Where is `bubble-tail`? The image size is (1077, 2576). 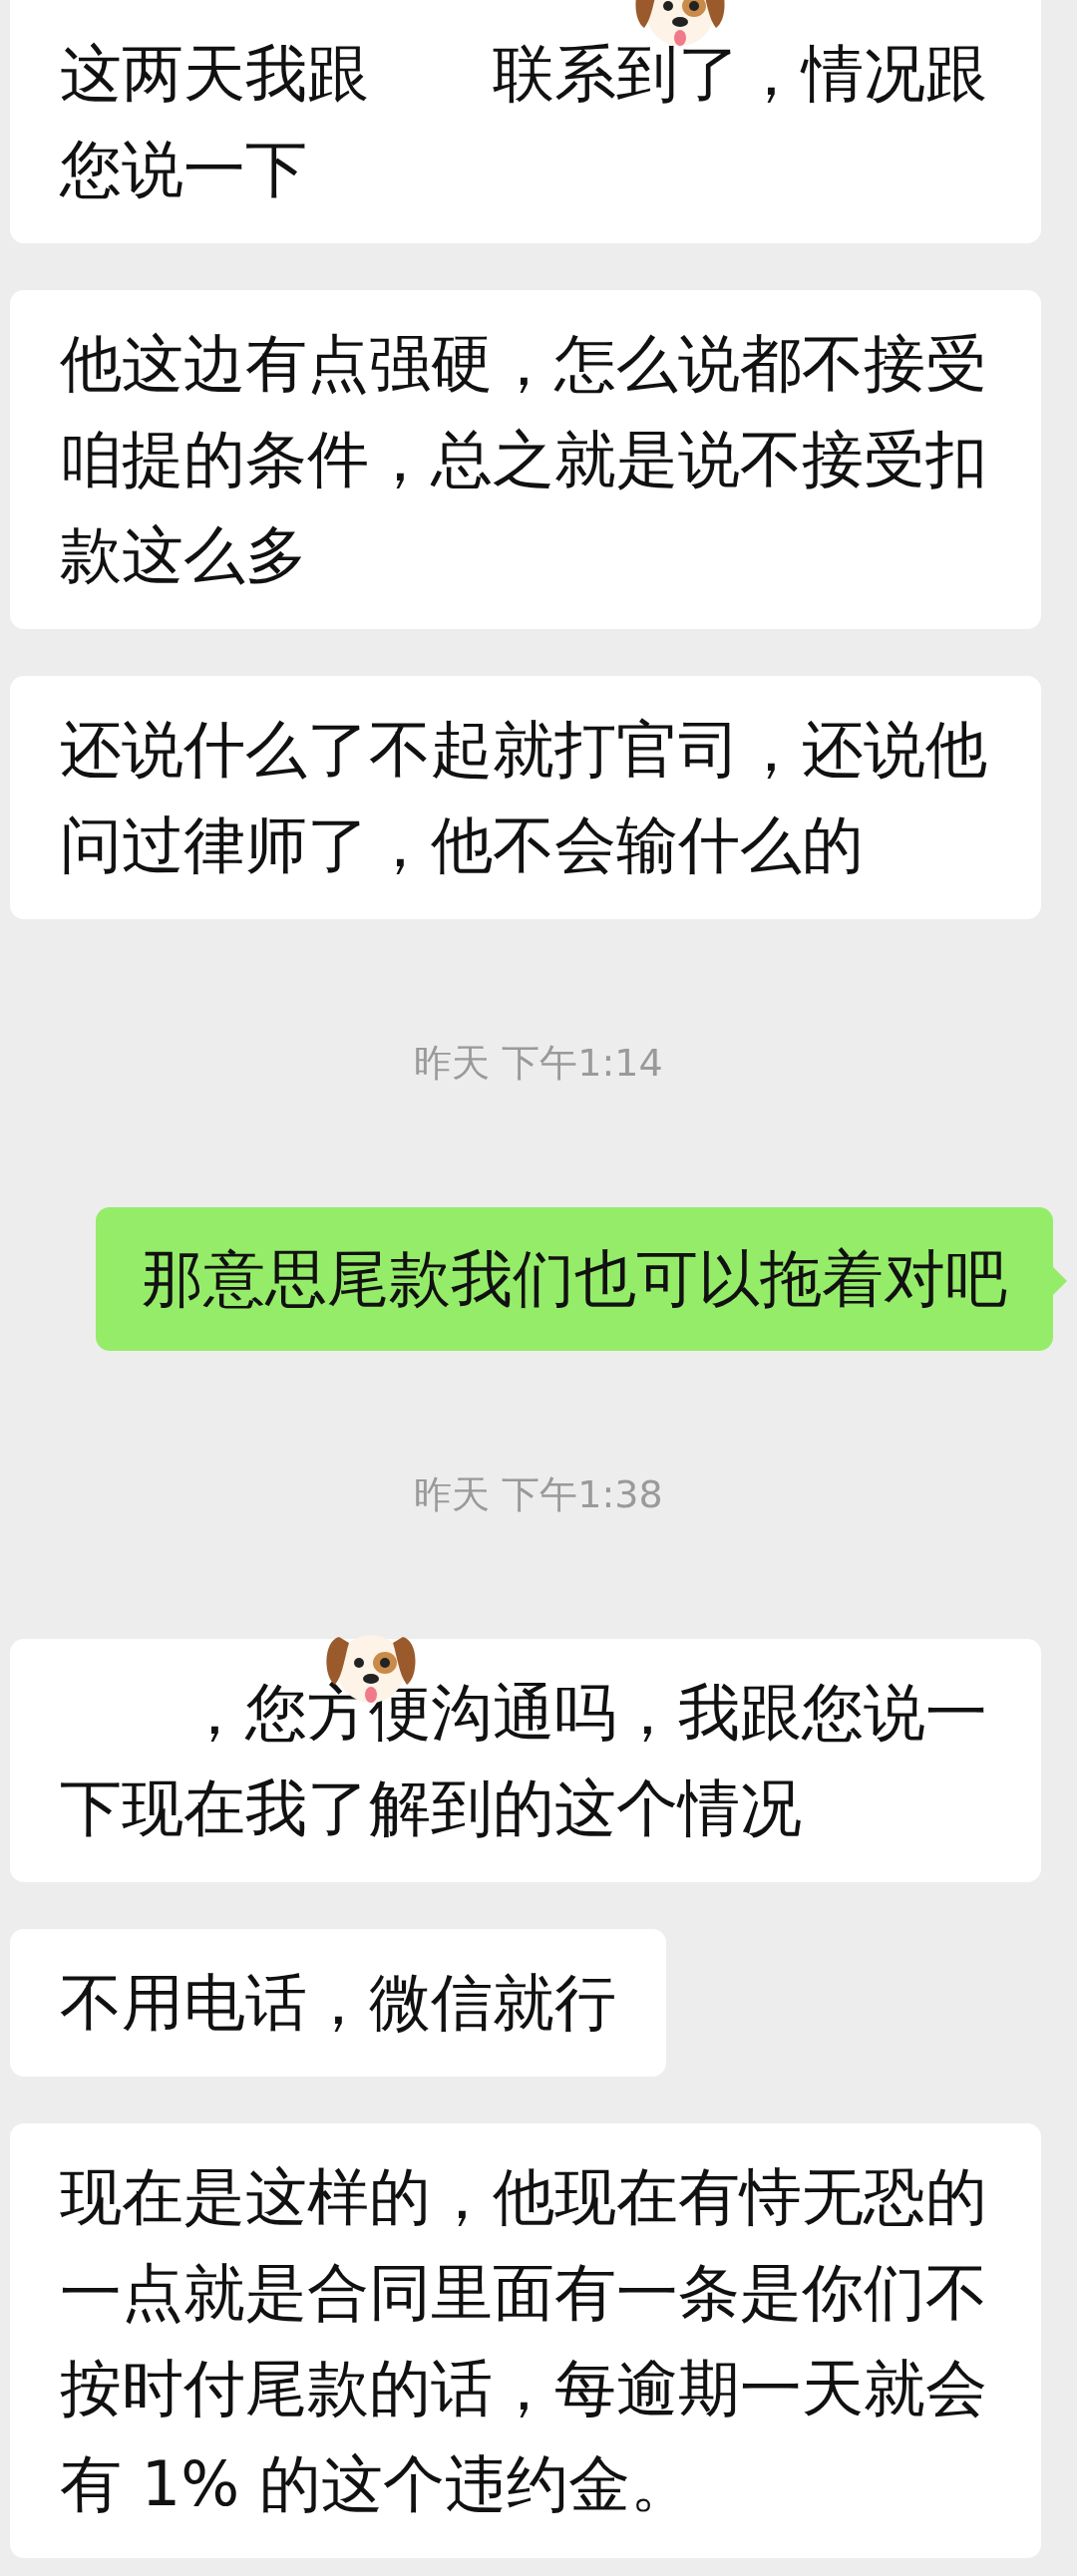 bubble-tail is located at coordinates (1059, 1281).